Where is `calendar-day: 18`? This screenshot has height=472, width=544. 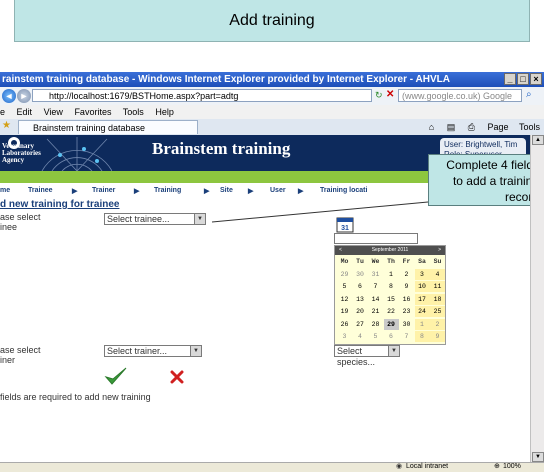 calendar-day: 18 is located at coordinates (437, 299).